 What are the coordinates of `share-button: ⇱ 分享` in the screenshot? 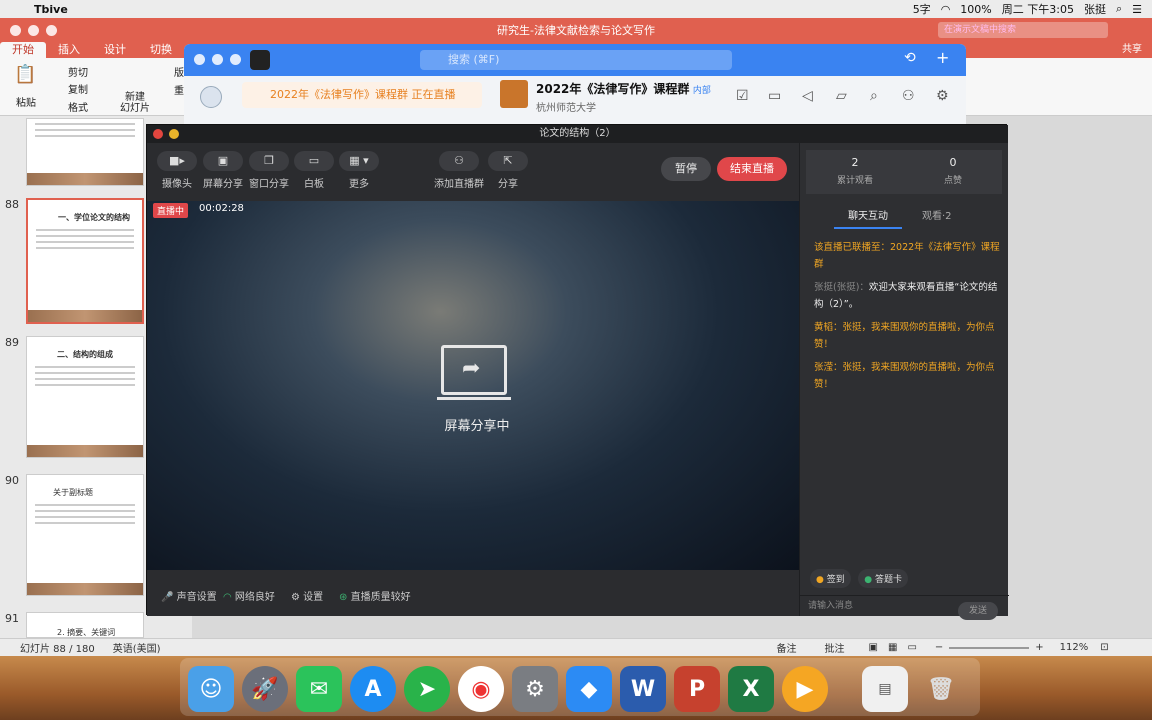 It's located at (508, 170).